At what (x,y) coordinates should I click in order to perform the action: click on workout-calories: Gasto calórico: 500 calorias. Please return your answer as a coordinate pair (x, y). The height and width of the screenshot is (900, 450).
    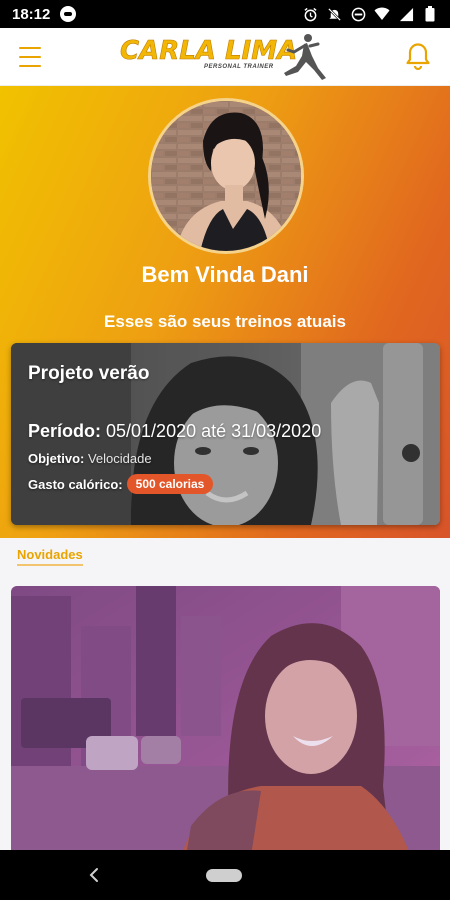
    Looking at the image, I should click on (121, 484).